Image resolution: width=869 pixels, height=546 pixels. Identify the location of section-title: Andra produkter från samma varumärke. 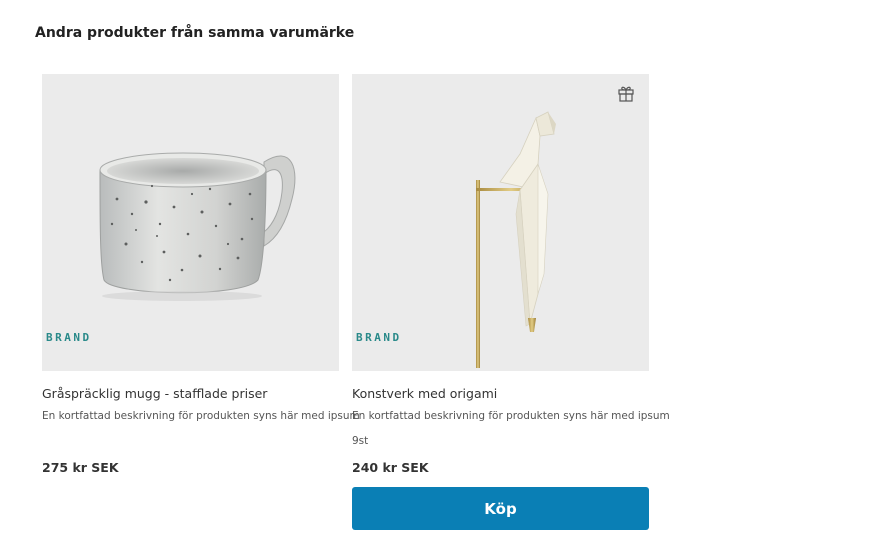
(195, 33).